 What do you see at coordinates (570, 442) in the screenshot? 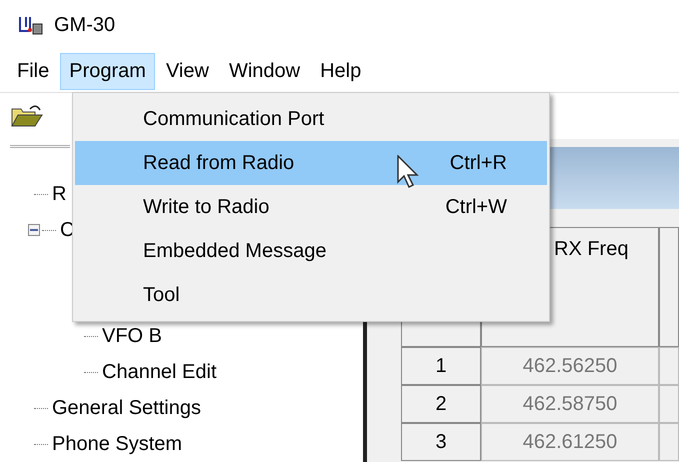
I see `table-cell: 462.61250` at bounding box center [570, 442].